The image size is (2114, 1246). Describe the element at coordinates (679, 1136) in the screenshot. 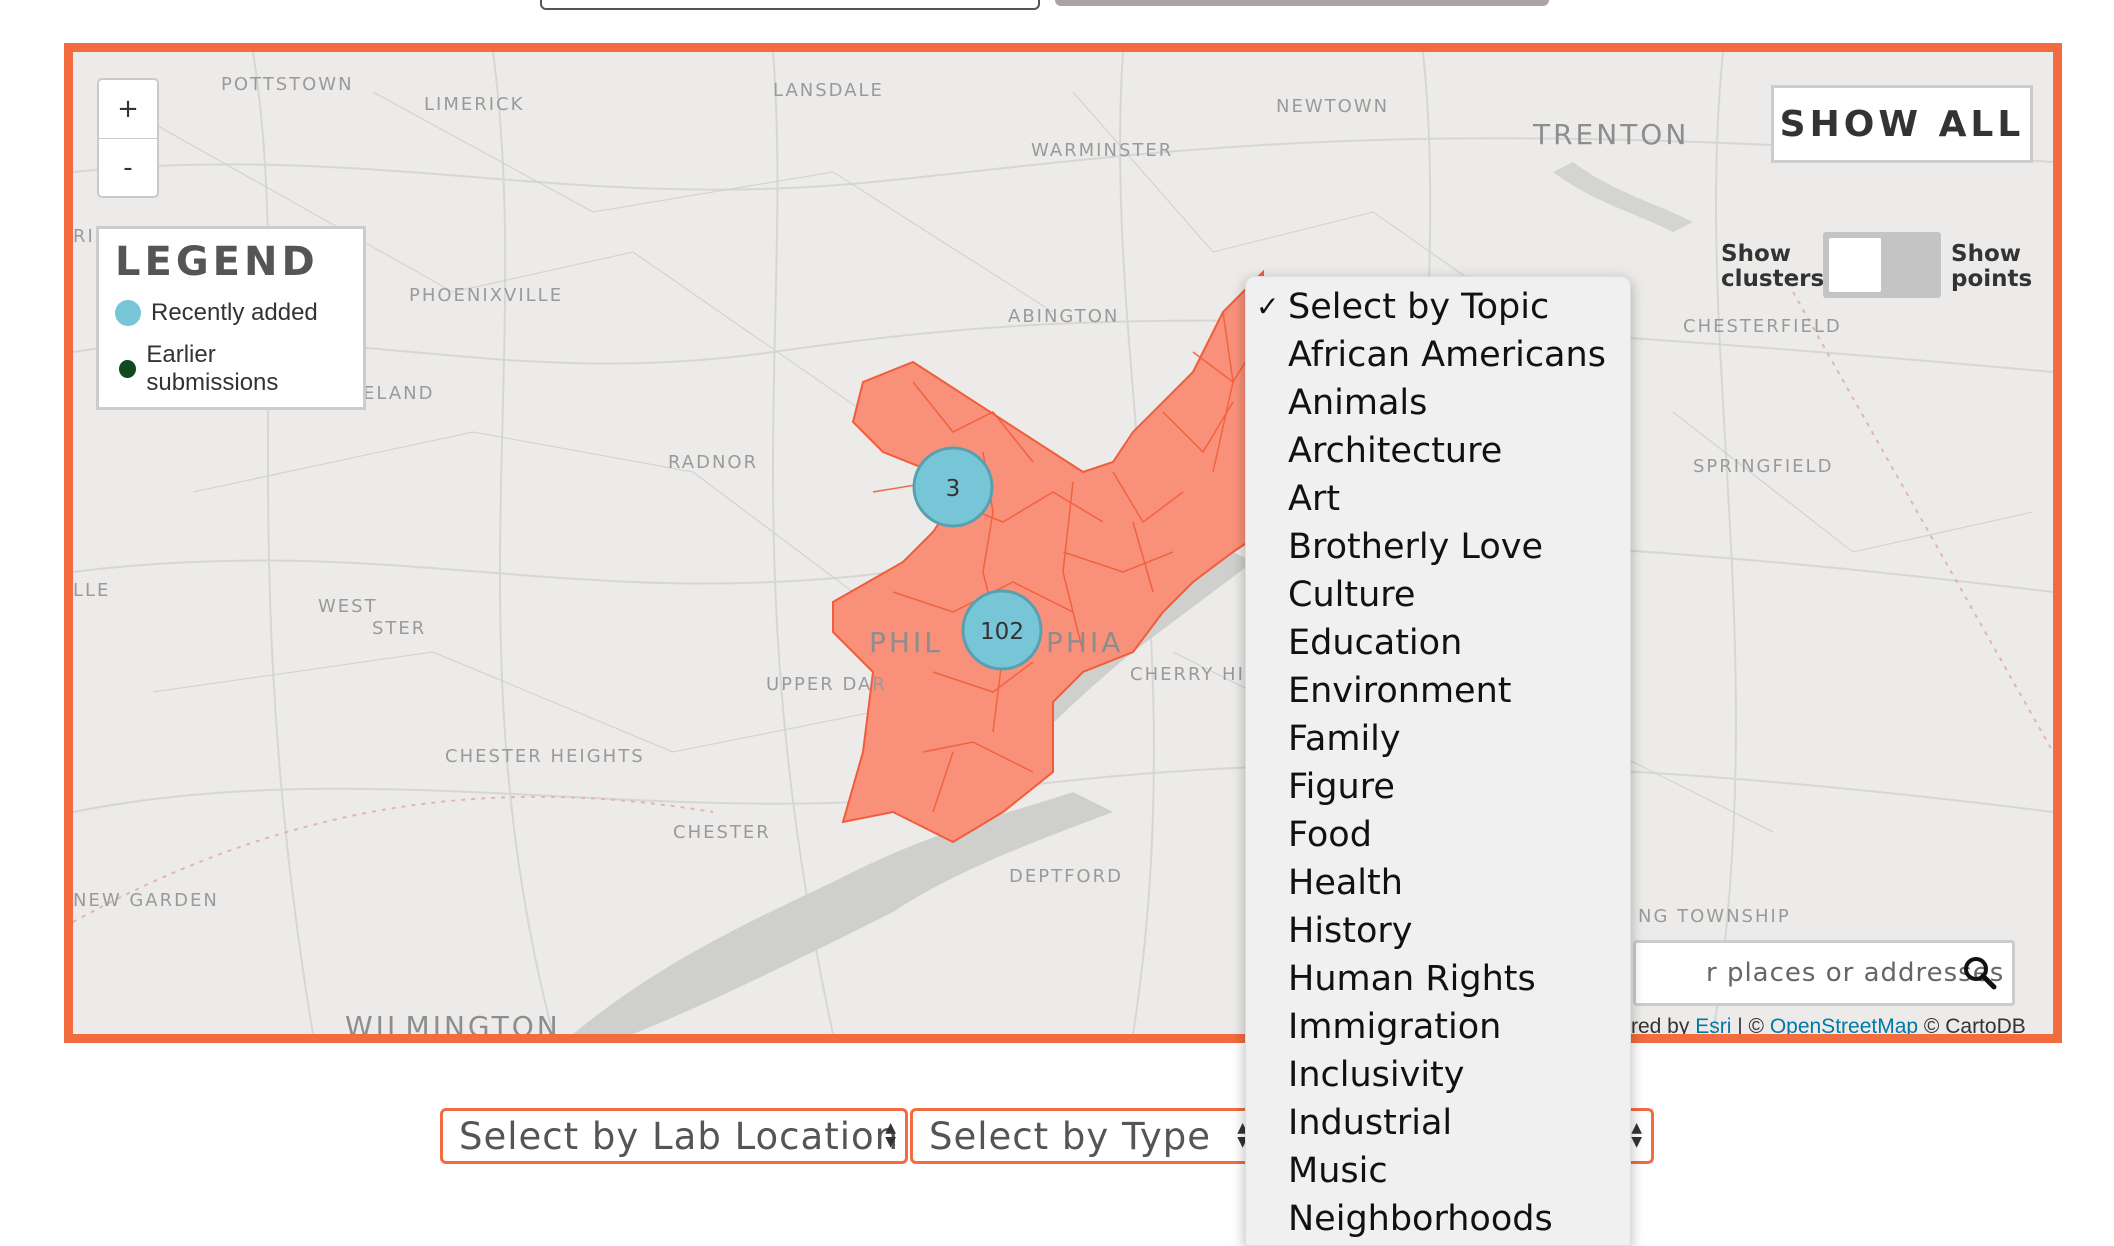

I see `lab-location-select-value: Select by Lab Location` at that location.